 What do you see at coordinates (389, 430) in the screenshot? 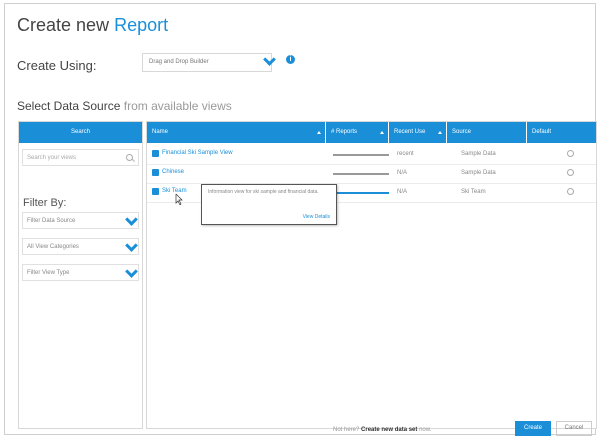
I see `create-data-set-link: Create new data set` at bounding box center [389, 430].